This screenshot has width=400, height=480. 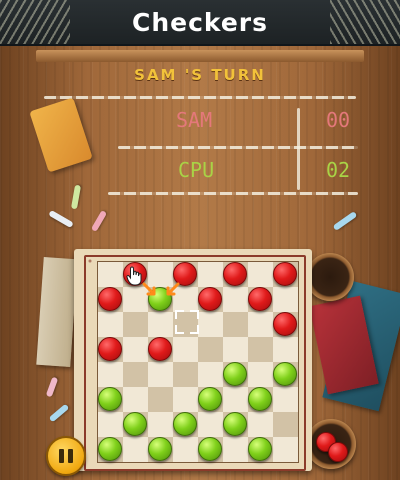 I want to click on player1-score: 00, so click(x=338, y=120).